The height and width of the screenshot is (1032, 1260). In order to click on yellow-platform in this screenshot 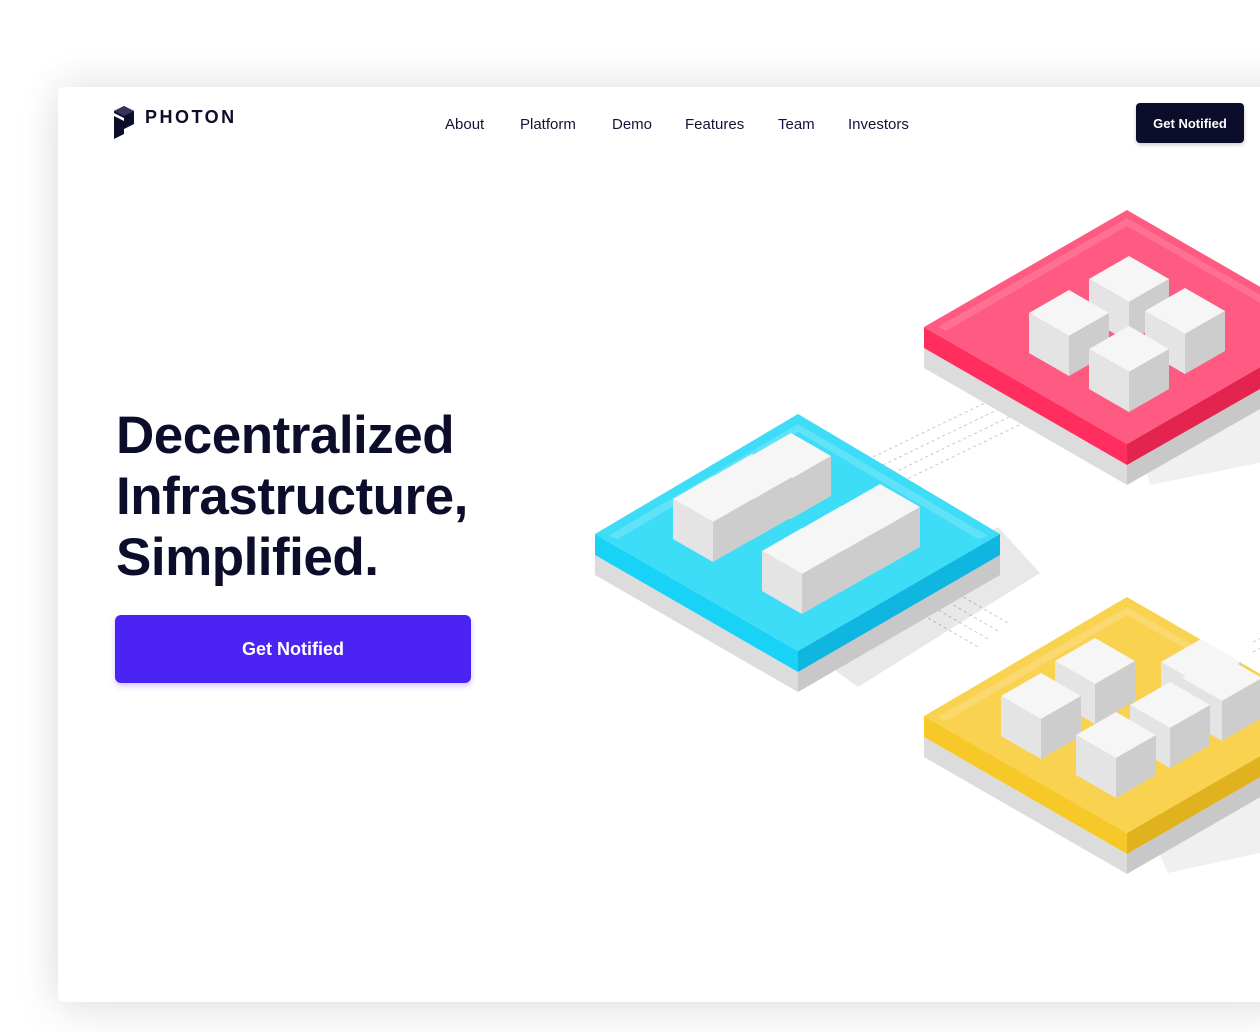, I will do `click(1092, 735)`.